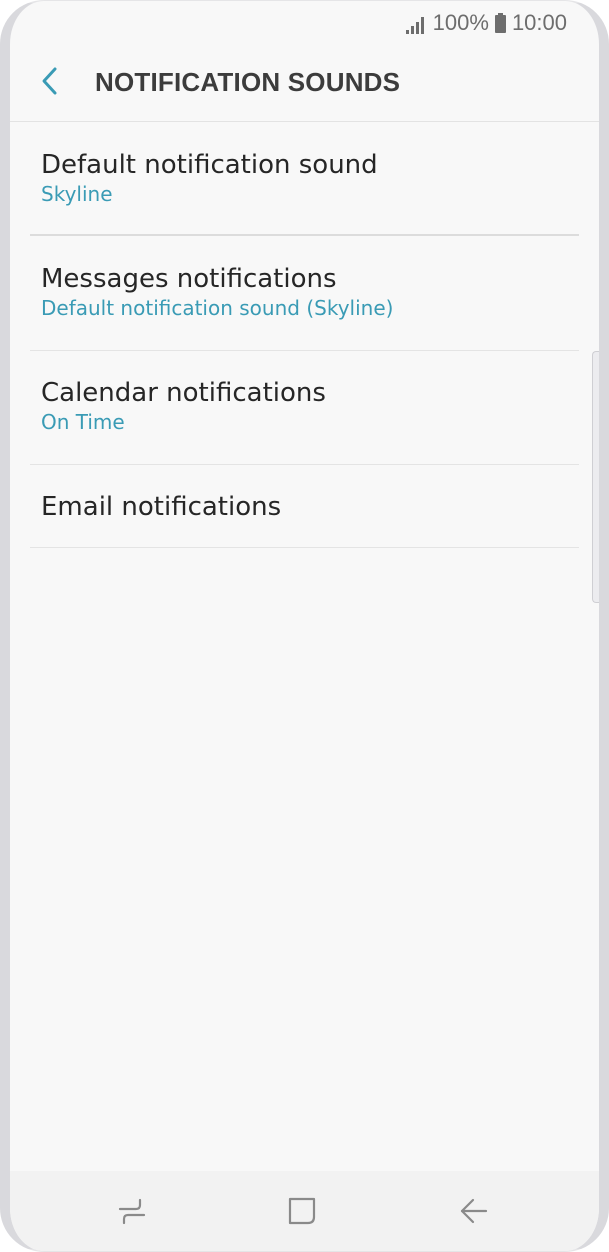  Describe the element at coordinates (217, 308) in the screenshot. I see `item-subtitle: Default notification sound (Skyline)` at that location.